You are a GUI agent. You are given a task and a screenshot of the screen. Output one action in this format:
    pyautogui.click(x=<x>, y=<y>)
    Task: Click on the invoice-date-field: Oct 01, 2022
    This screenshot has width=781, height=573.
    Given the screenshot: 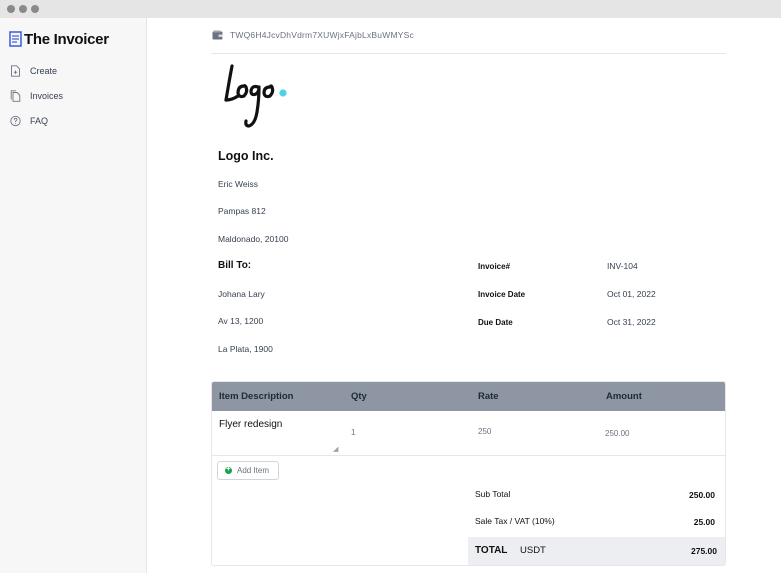 What is the action you would take?
    pyautogui.click(x=631, y=294)
    